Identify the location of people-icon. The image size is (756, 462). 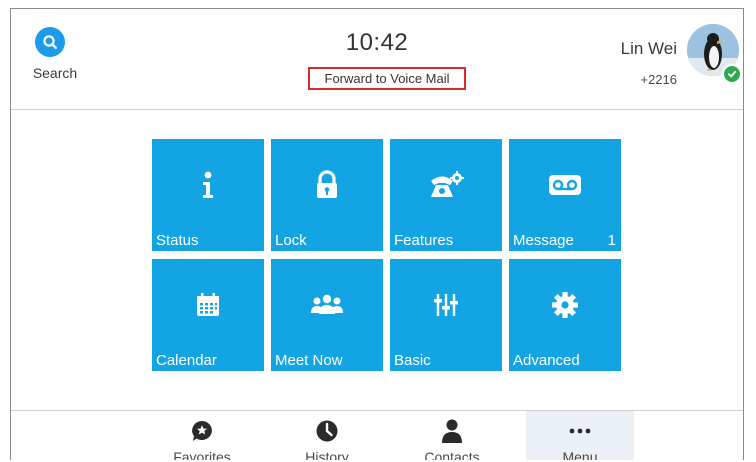
(327, 305).